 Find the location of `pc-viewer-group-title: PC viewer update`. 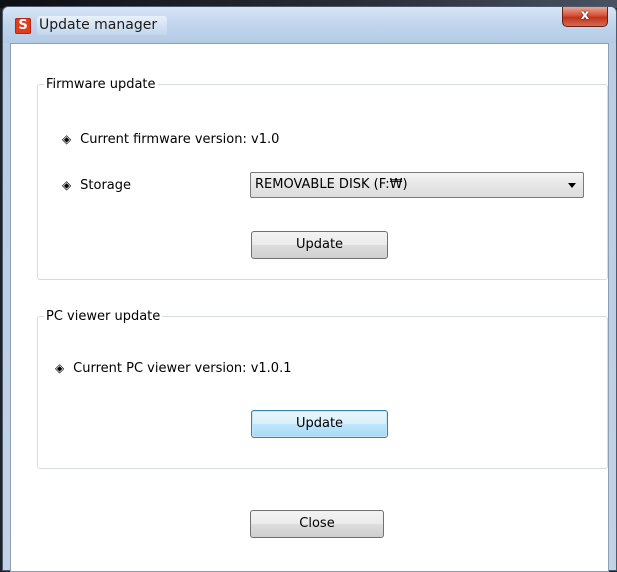

pc-viewer-group-title: PC viewer update is located at coordinates (103, 316).